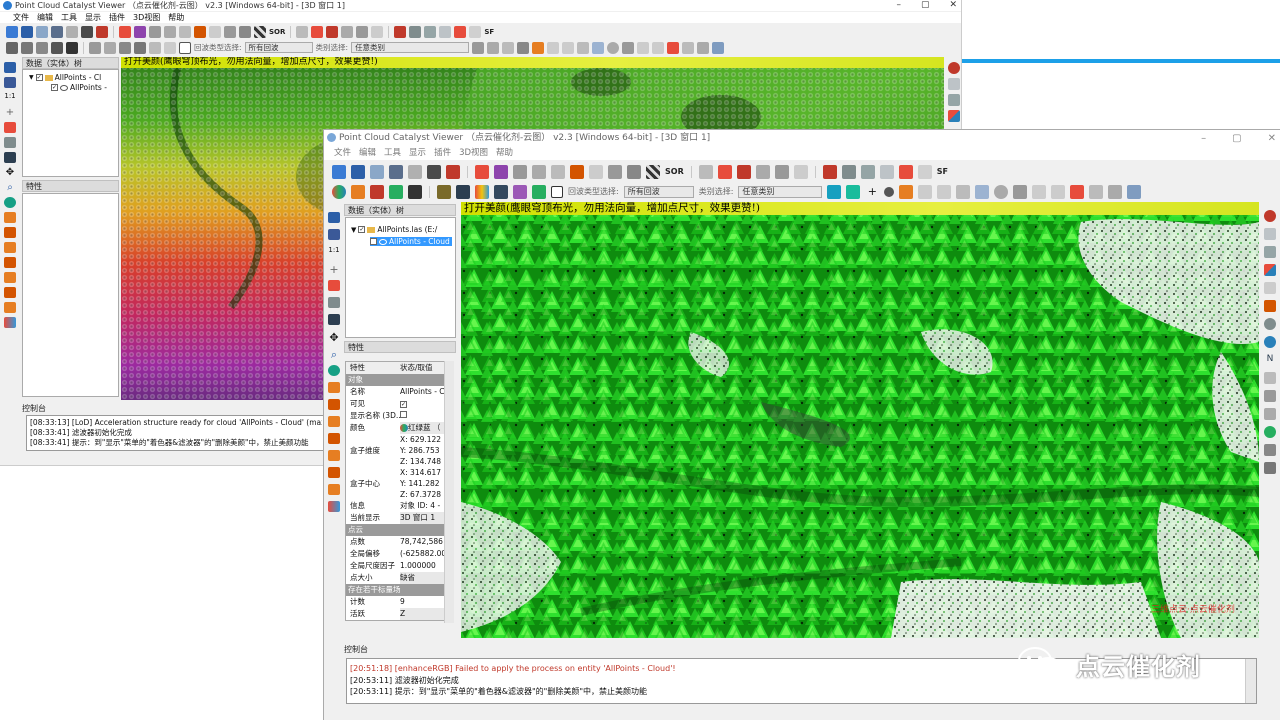  I want to click on ortho-icon, so click(10, 157).